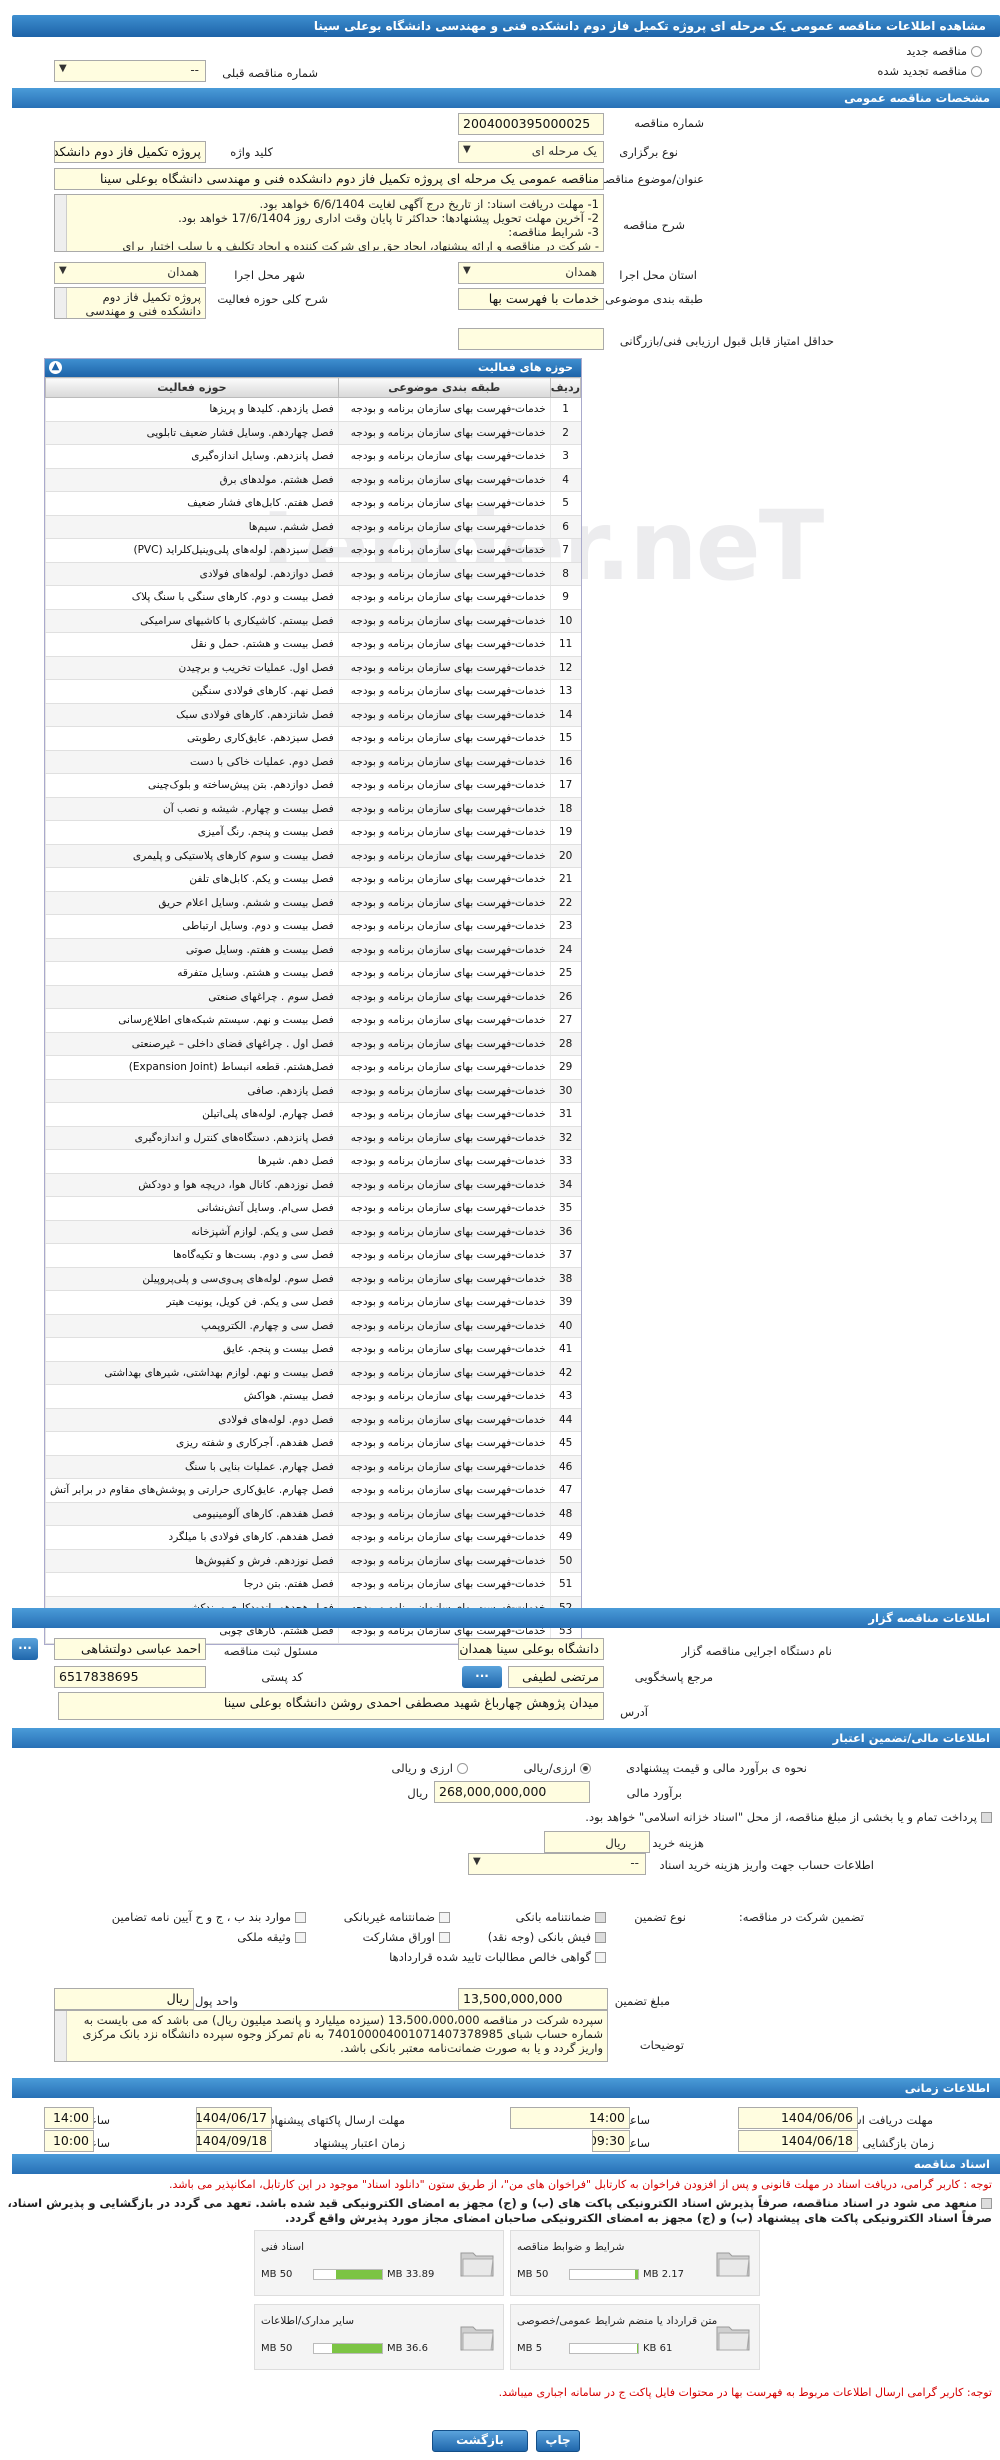  I want to click on address-label: آدرس, so click(634, 1712).